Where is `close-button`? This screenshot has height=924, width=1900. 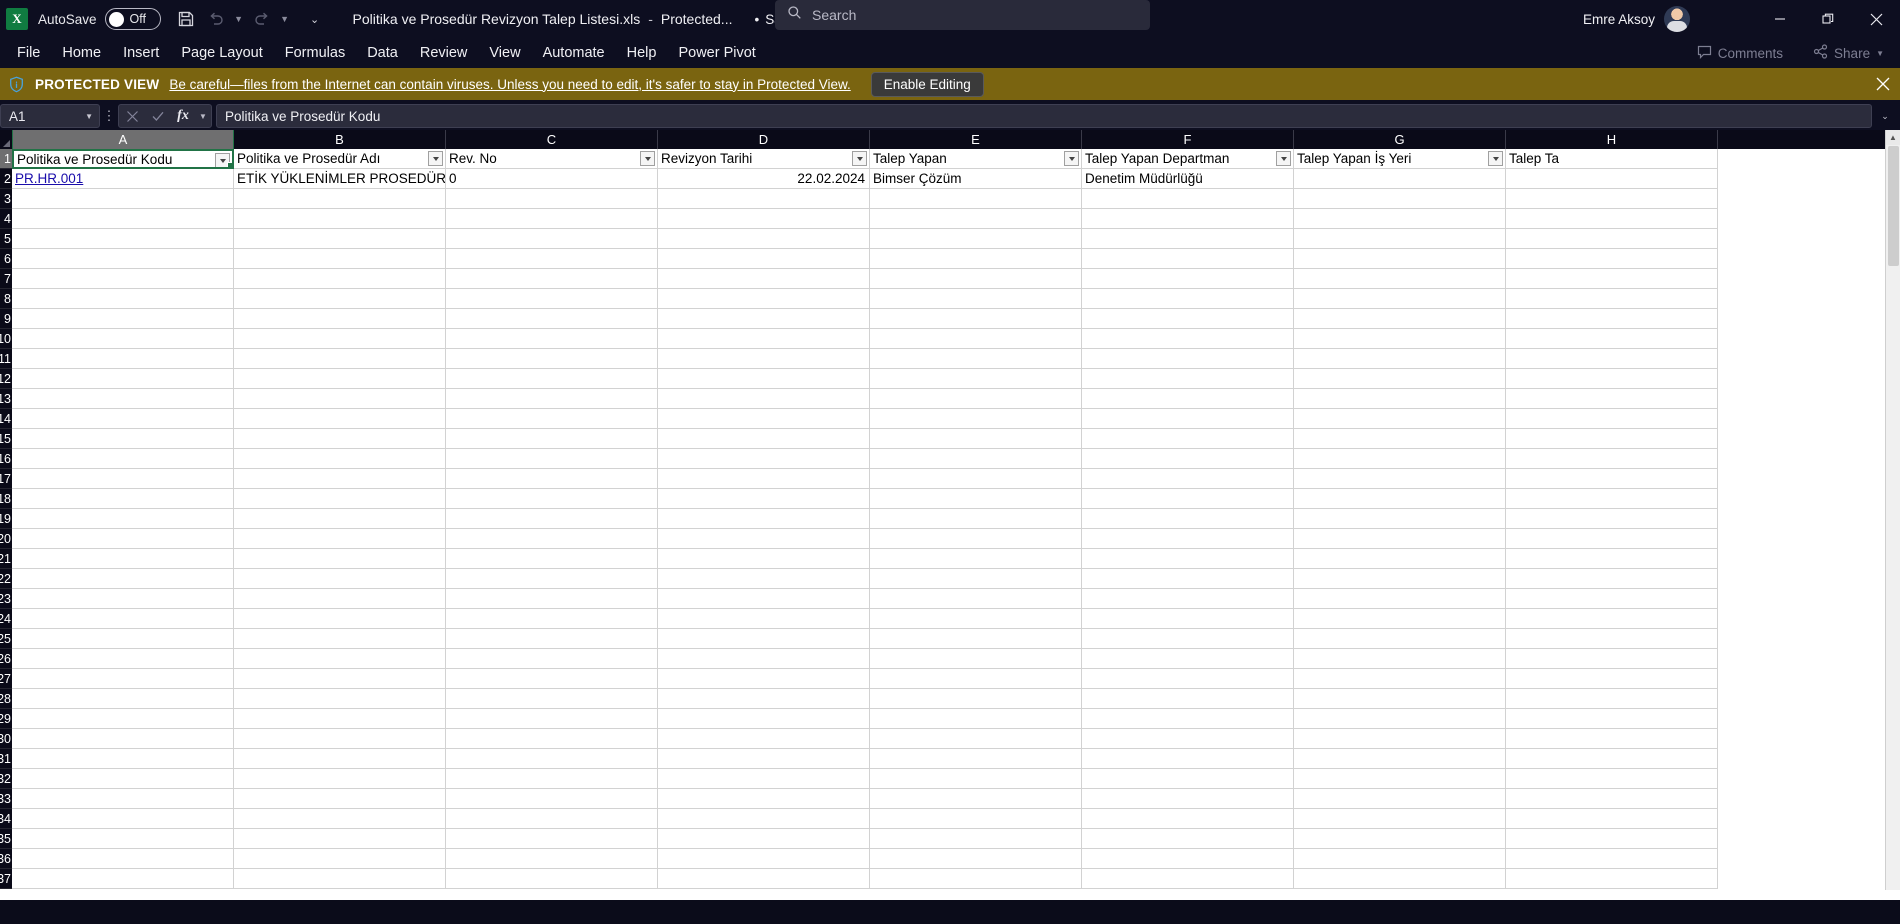
close-button is located at coordinates (1876, 19).